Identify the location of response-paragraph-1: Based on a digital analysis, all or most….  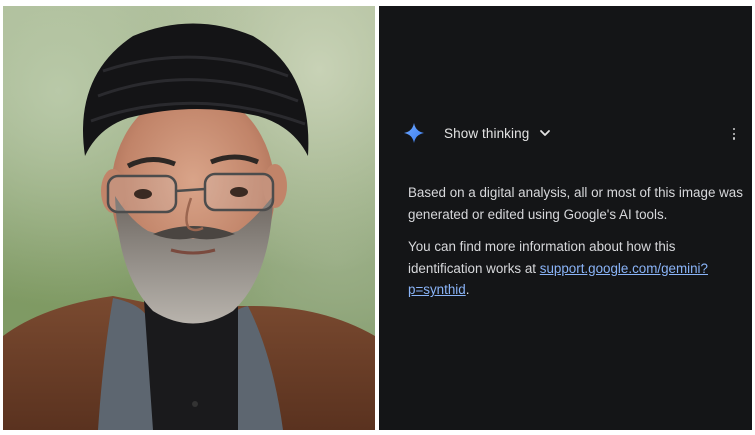
(575, 203).